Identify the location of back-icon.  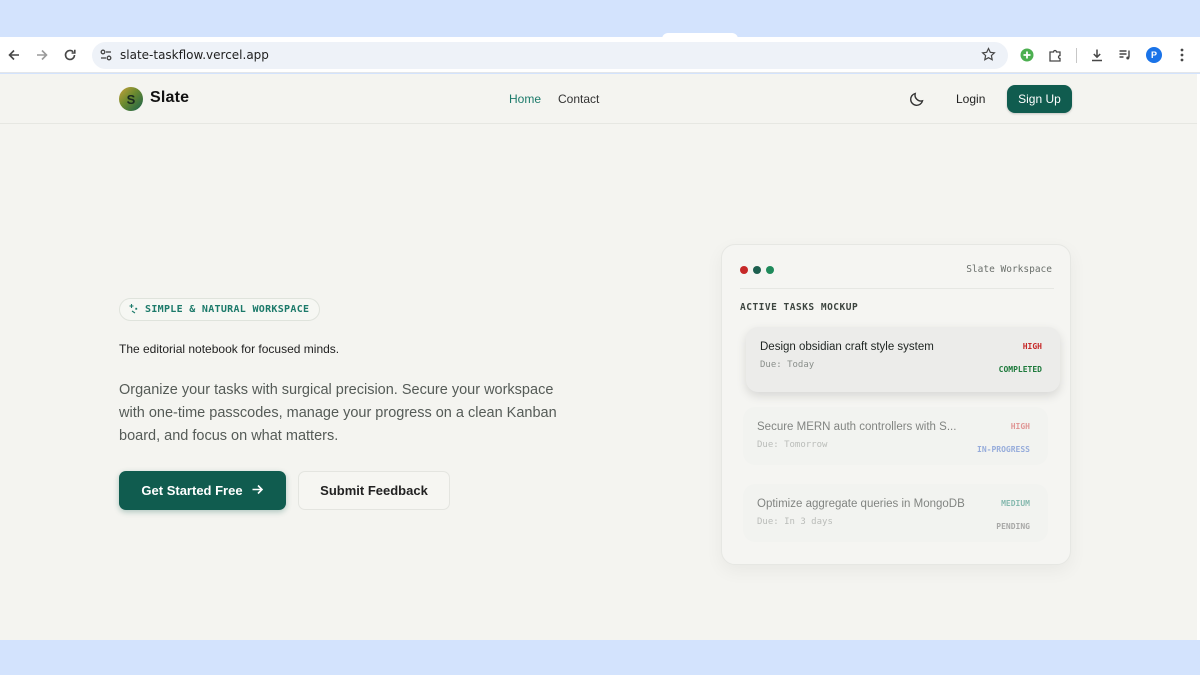
(14, 55).